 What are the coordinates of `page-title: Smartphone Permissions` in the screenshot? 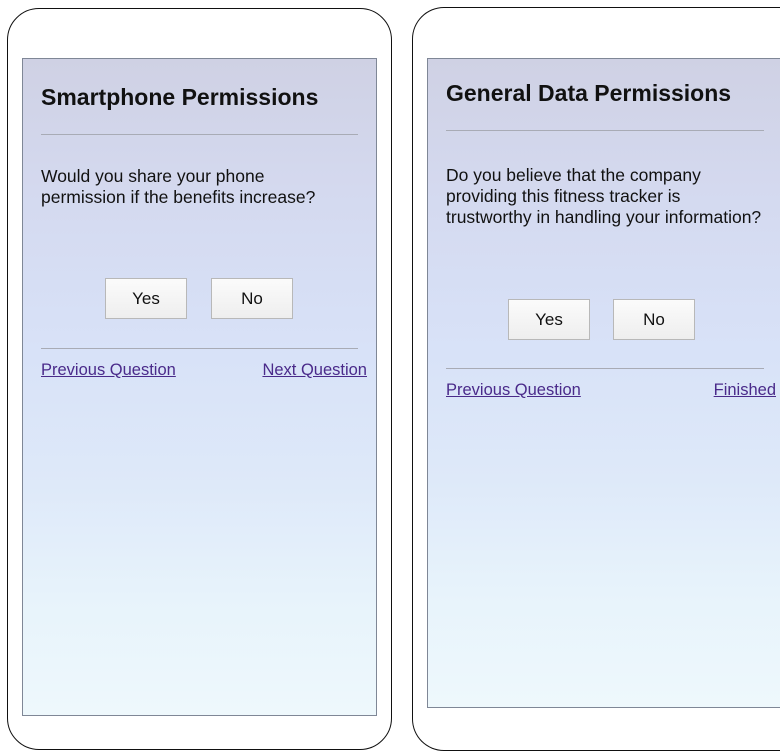 It's located at (180, 97).